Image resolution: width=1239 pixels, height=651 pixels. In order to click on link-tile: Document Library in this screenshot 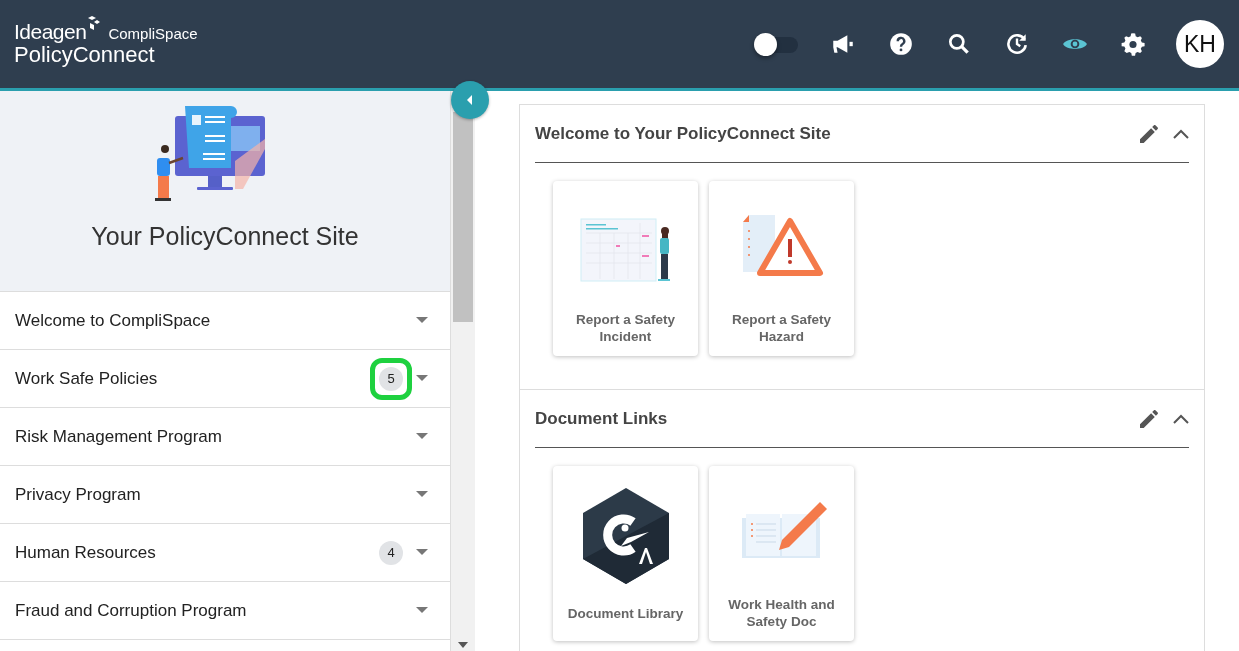, I will do `click(625, 553)`.